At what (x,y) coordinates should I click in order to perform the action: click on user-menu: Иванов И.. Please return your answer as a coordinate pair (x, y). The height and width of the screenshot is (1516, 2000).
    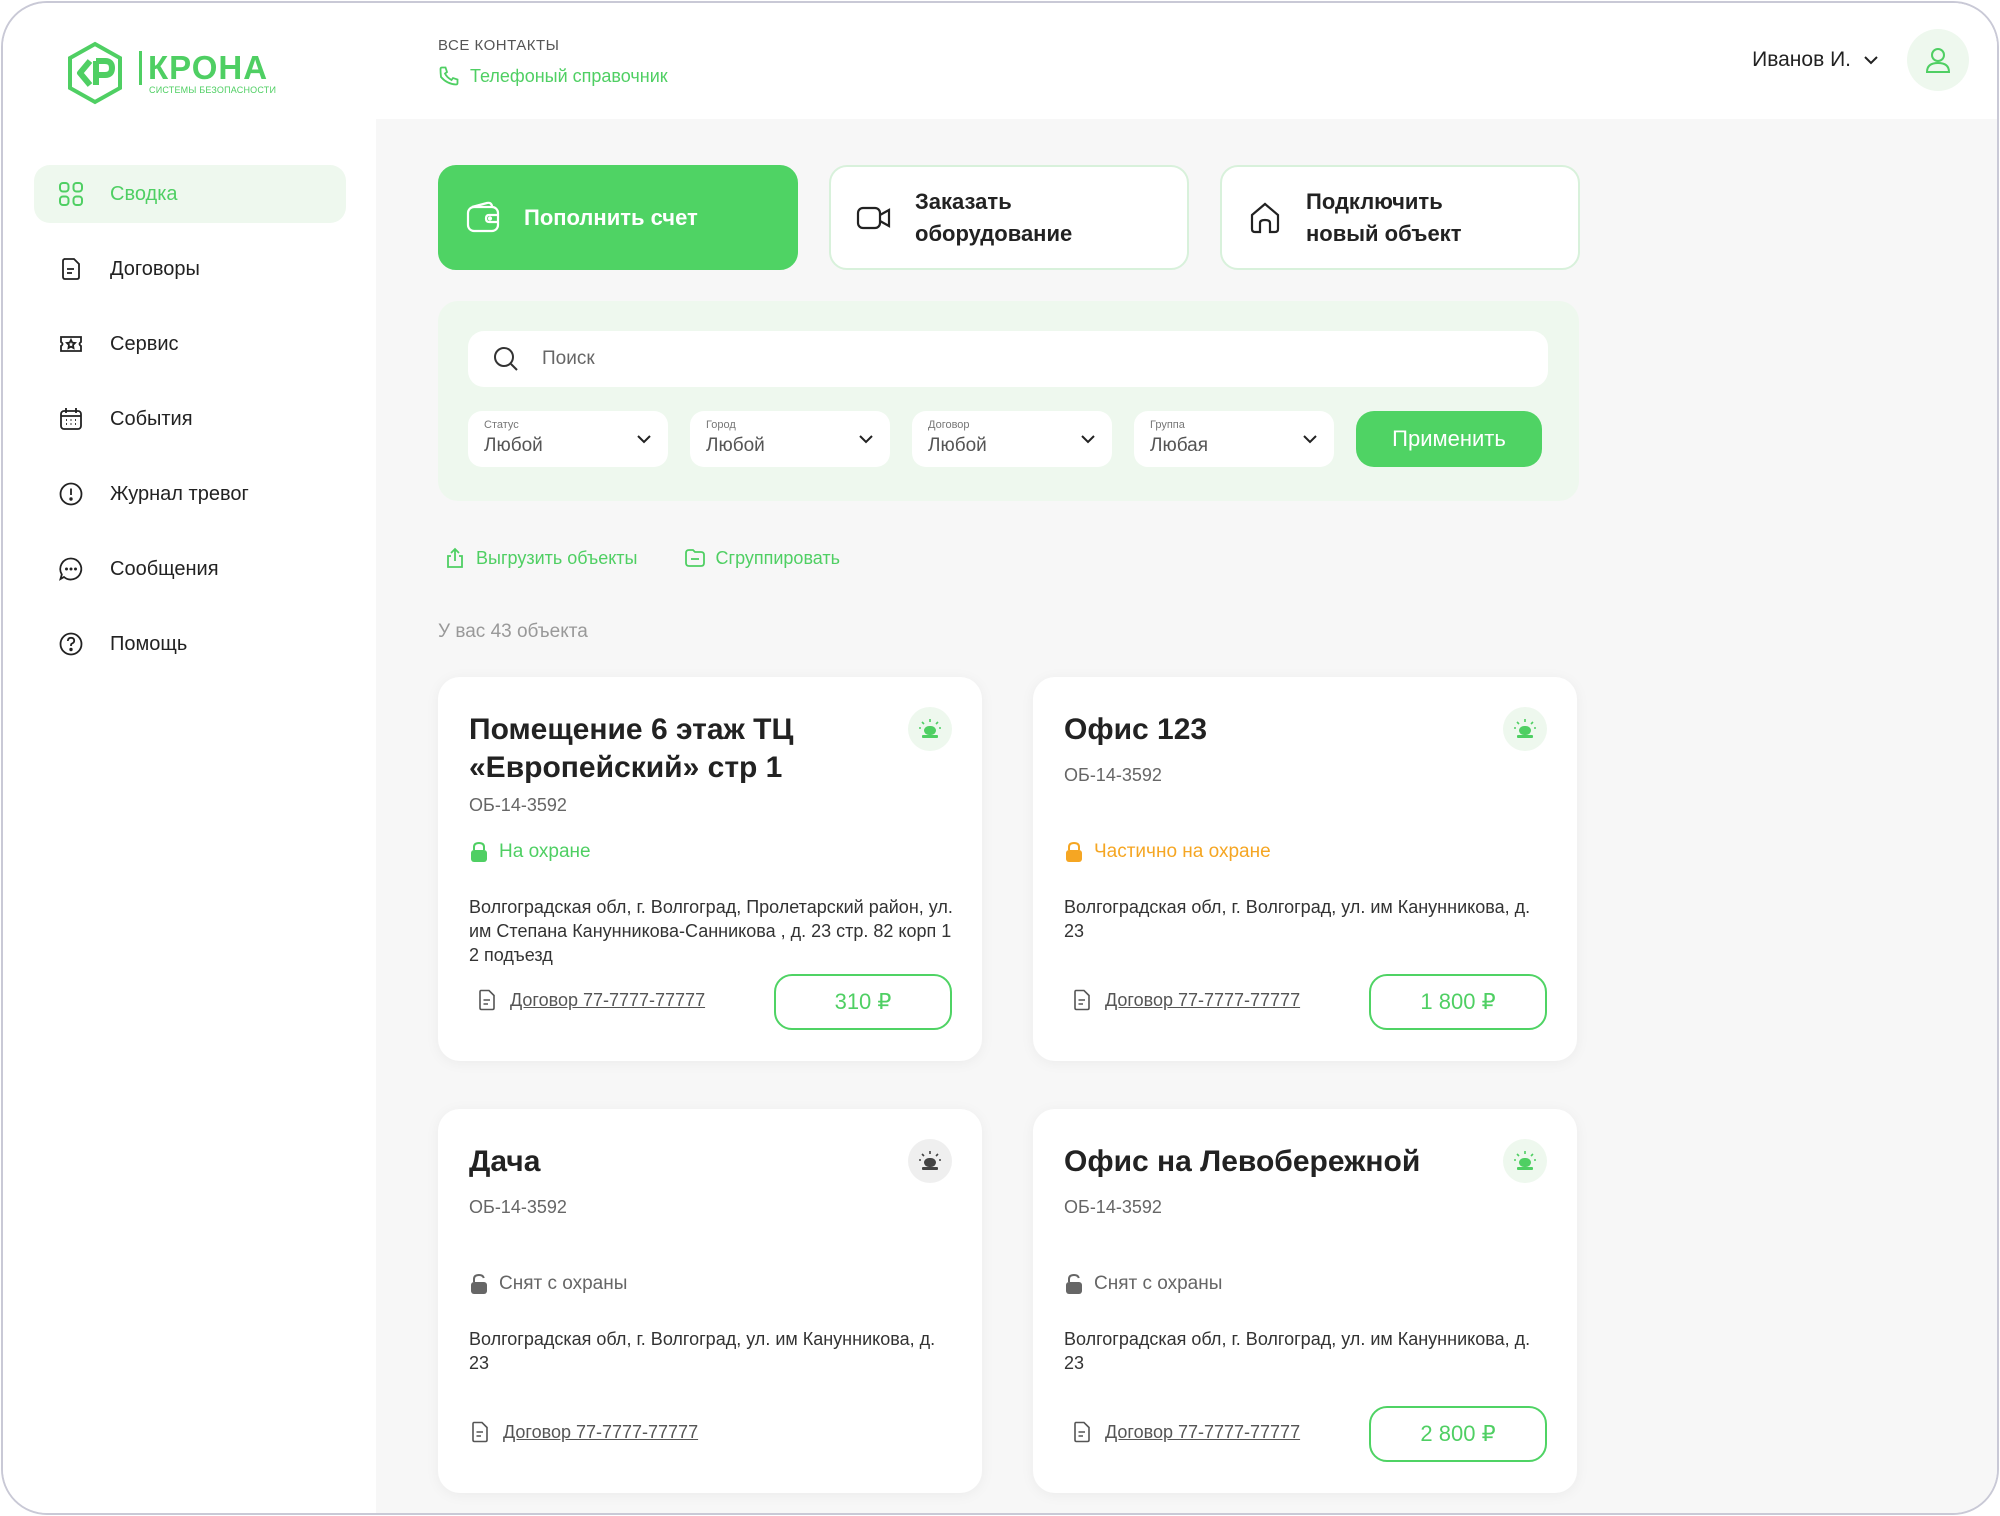
    Looking at the image, I should click on (1860, 60).